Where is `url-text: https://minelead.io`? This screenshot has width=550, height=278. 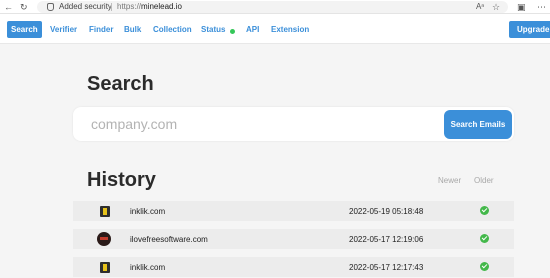 url-text: https://minelead.io is located at coordinates (149, 6).